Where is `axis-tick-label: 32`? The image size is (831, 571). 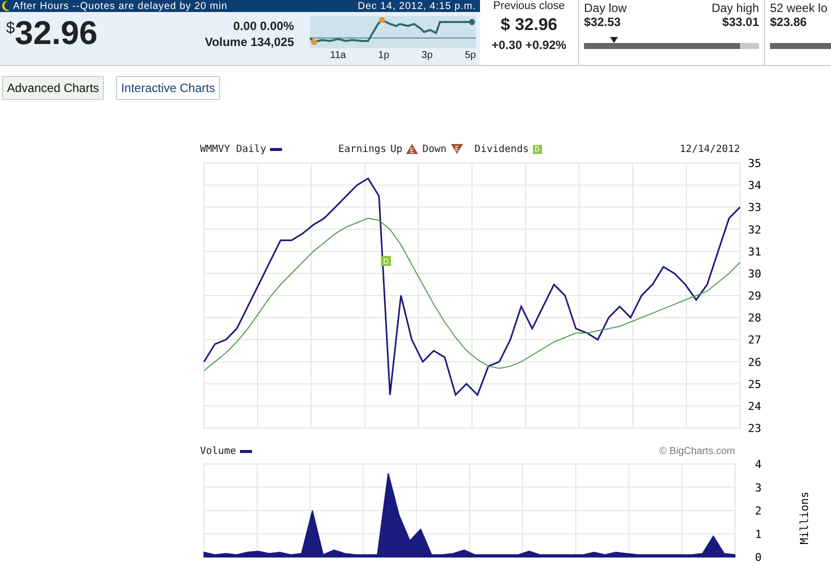
axis-tick-label: 32 is located at coordinates (755, 229).